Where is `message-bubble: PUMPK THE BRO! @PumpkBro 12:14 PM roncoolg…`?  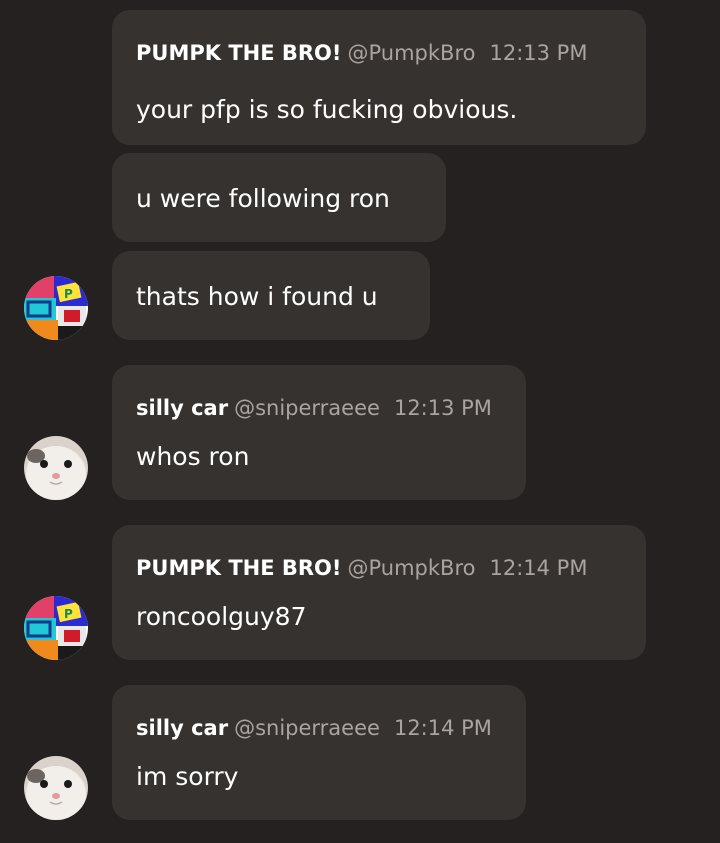
message-bubble: PUMPK THE BRO! @PumpkBro 12:14 PM roncoolg… is located at coordinates (379, 592).